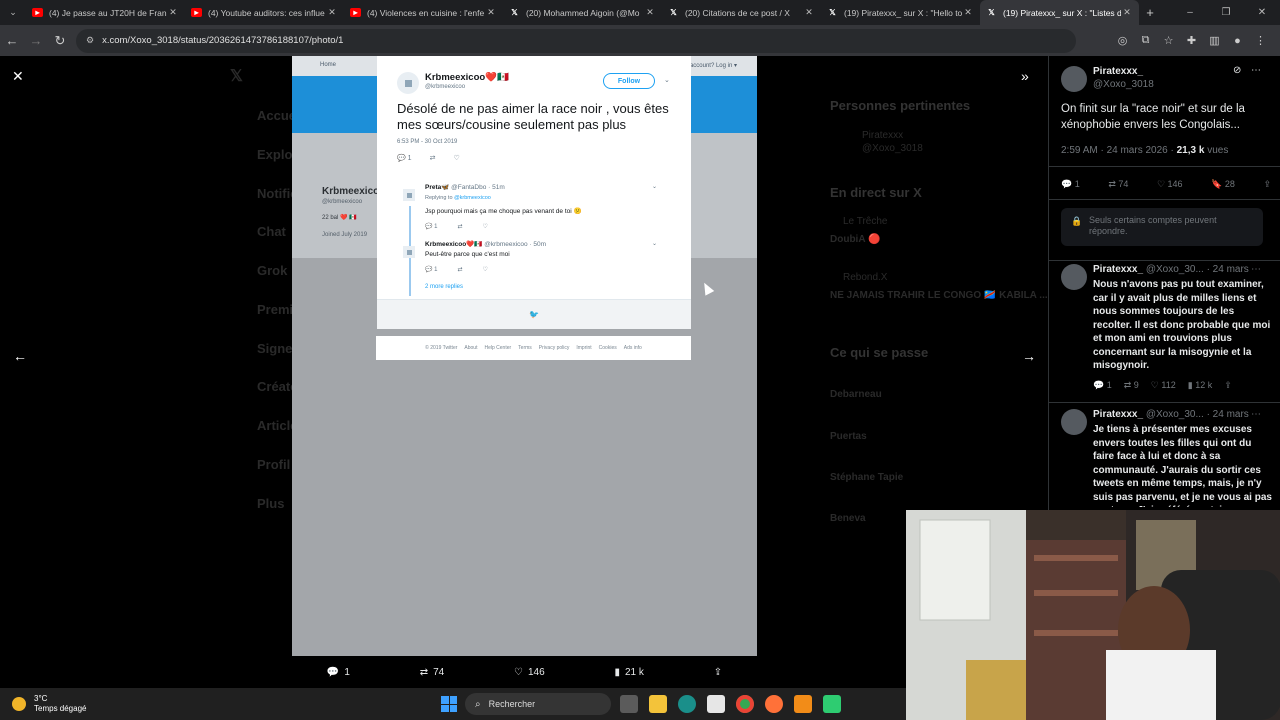  What do you see at coordinates (1131, 385) in the screenshot?
I see `repost-button: ⇄ 9` at bounding box center [1131, 385].